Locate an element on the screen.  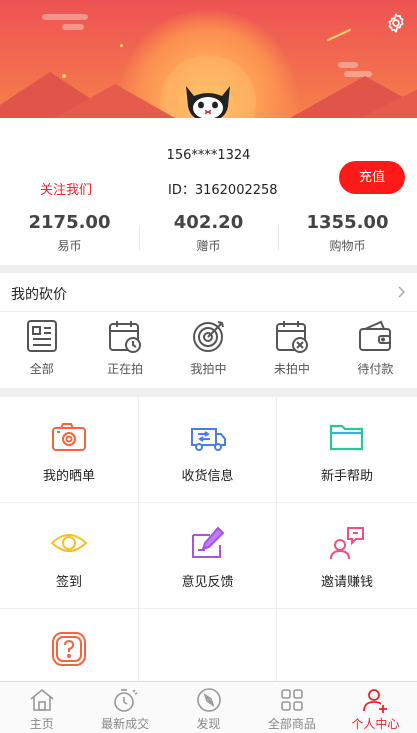
service-label: 意见反馈 is located at coordinates (207, 582).